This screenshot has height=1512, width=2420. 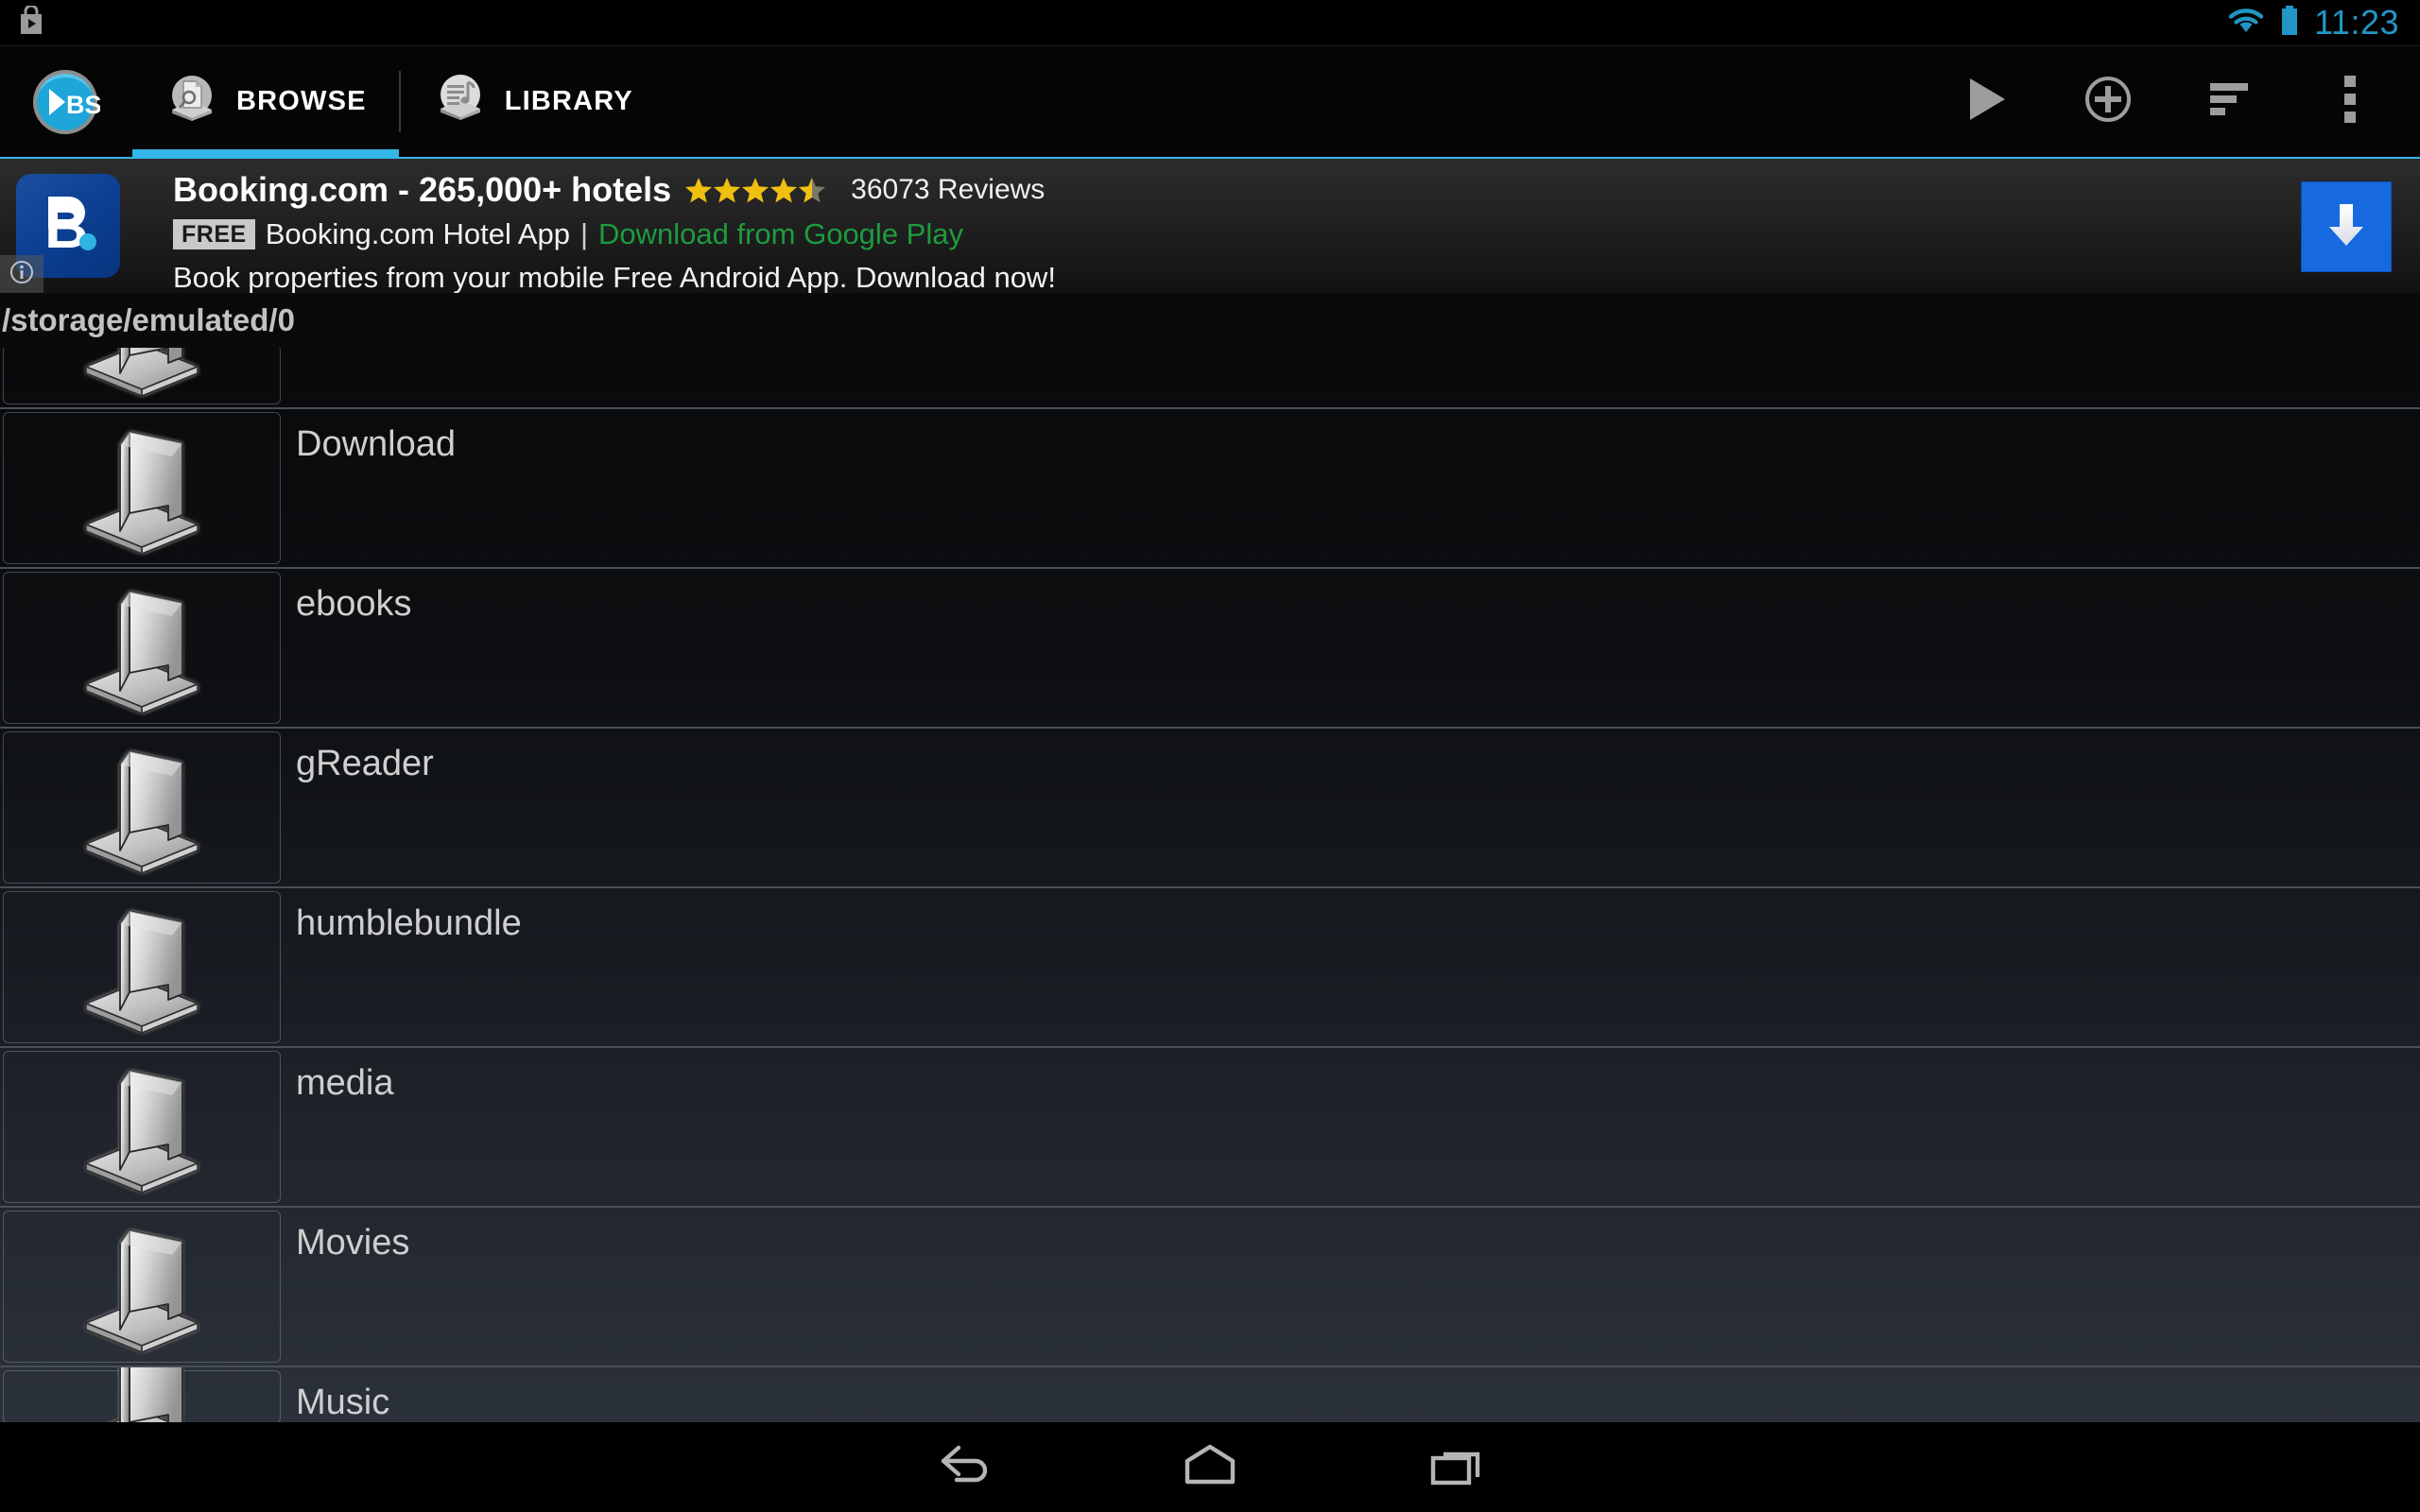 I want to click on navigation-bar, so click(x=1210, y=1467).